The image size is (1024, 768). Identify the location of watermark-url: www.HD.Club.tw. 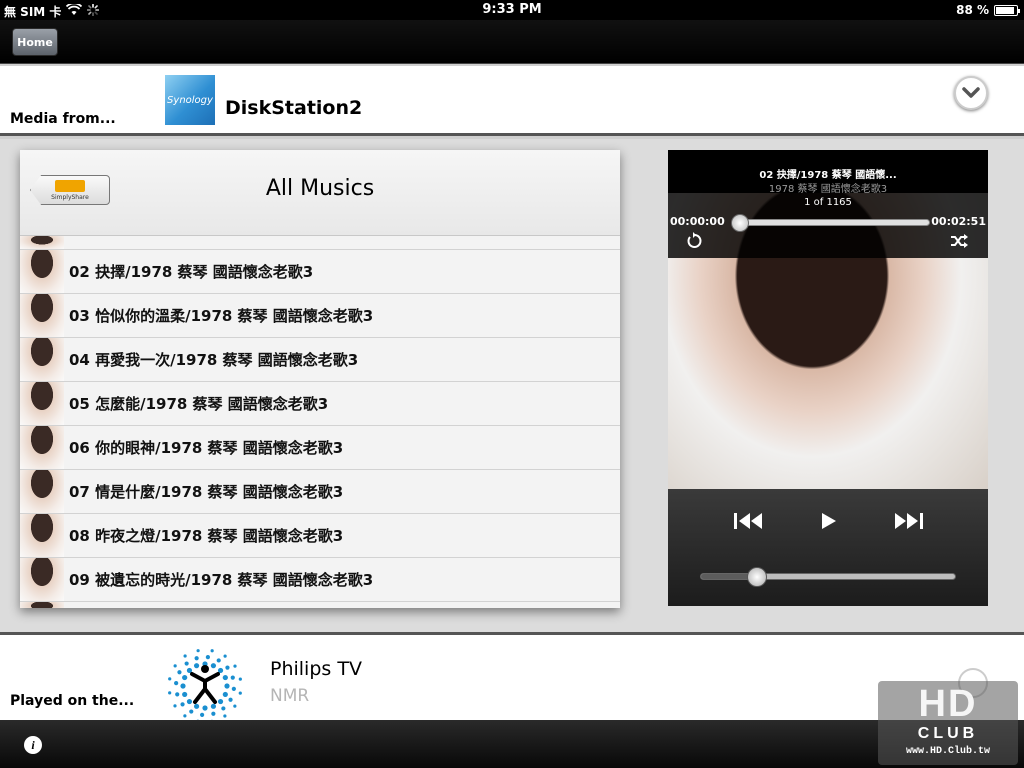
(947, 751).